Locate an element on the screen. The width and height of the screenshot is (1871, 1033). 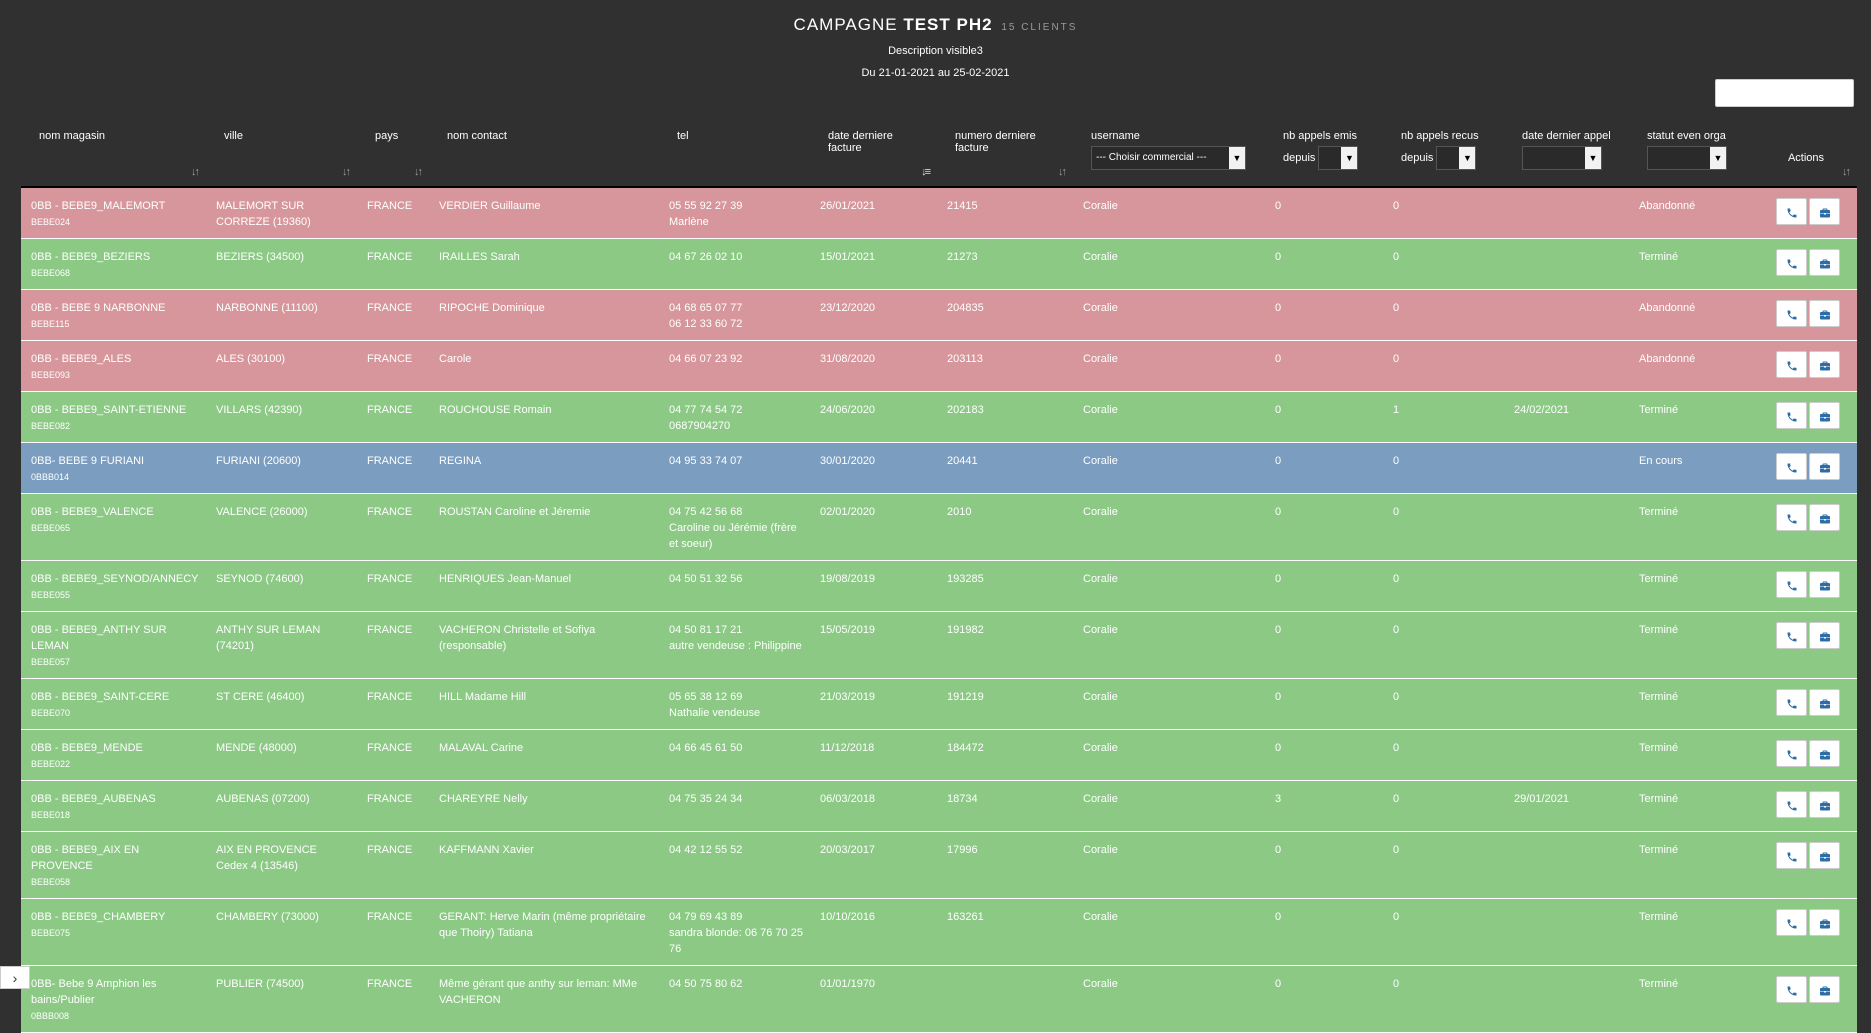
briefcase-icon is located at coordinates (1825, 517).